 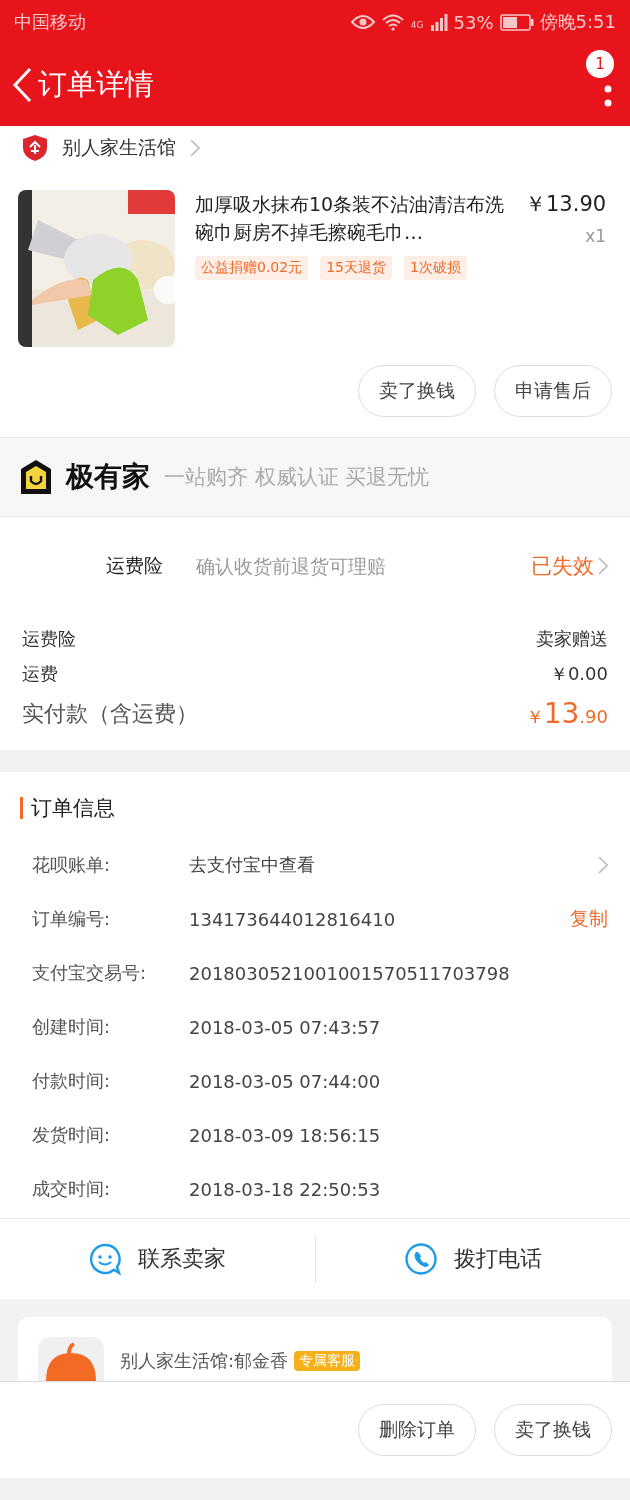 What do you see at coordinates (252, 268) in the screenshot?
I see `service-tag: 公益捐赠0.02元` at bounding box center [252, 268].